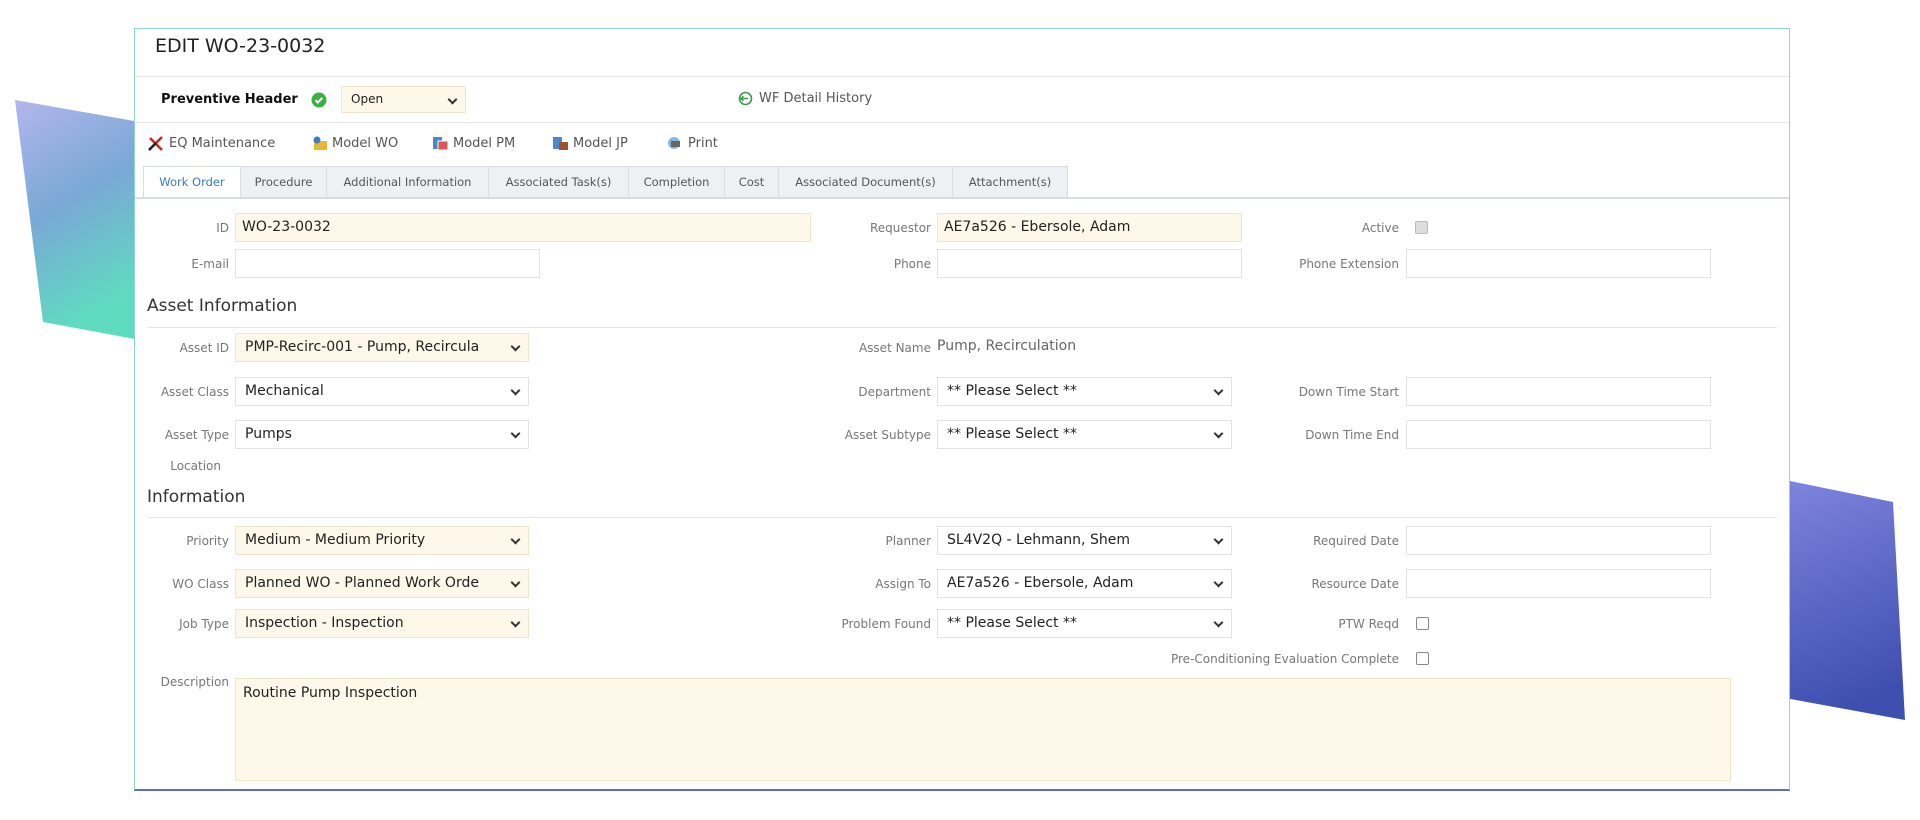  What do you see at coordinates (903, 584) in the screenshot?
I see `assign-to-label: Assign To` at bounding box center [903, 584].